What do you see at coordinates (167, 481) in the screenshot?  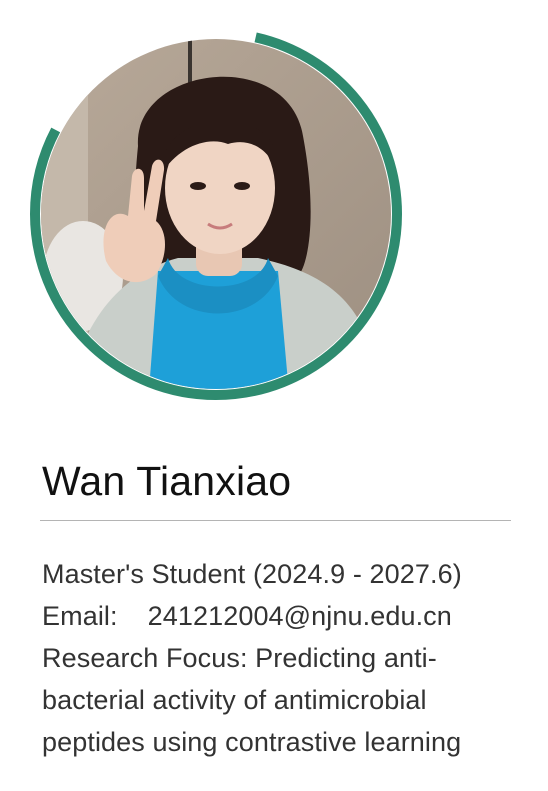 I see `person-name: Wan Tianxiao` at bounding box center [167, 481].